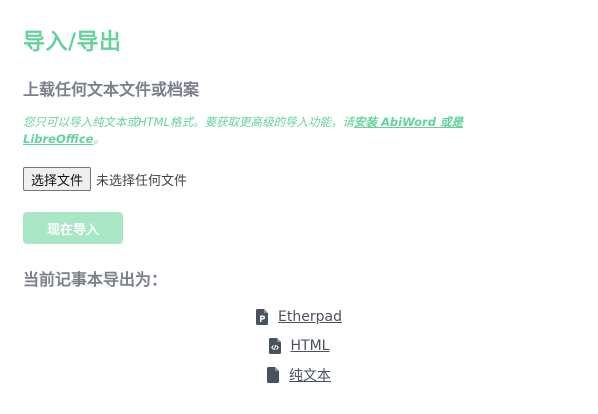  I want to click on file-text-icon, so click(273, 374).